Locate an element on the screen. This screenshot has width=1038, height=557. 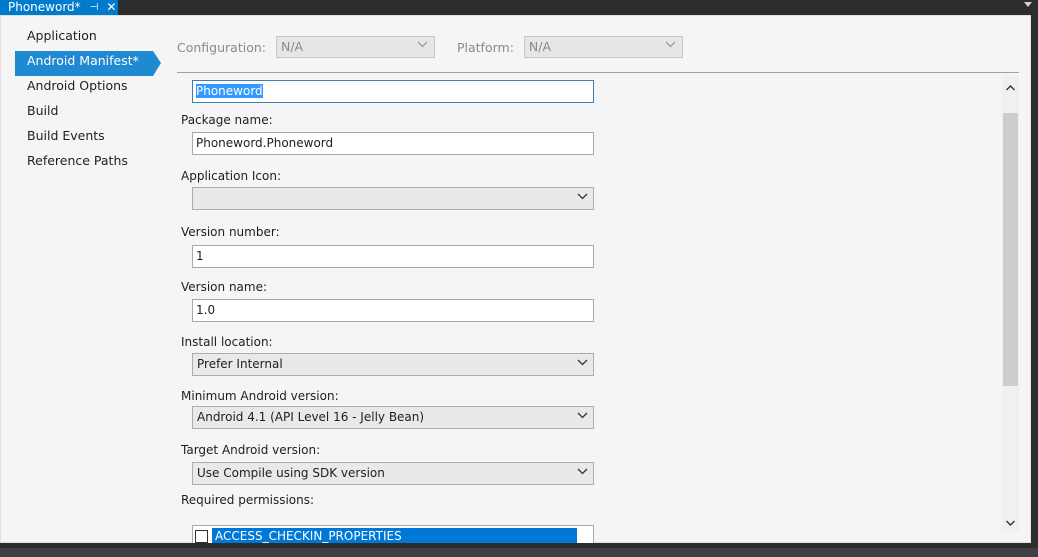
header-separator is located at coordinates (598, 72).